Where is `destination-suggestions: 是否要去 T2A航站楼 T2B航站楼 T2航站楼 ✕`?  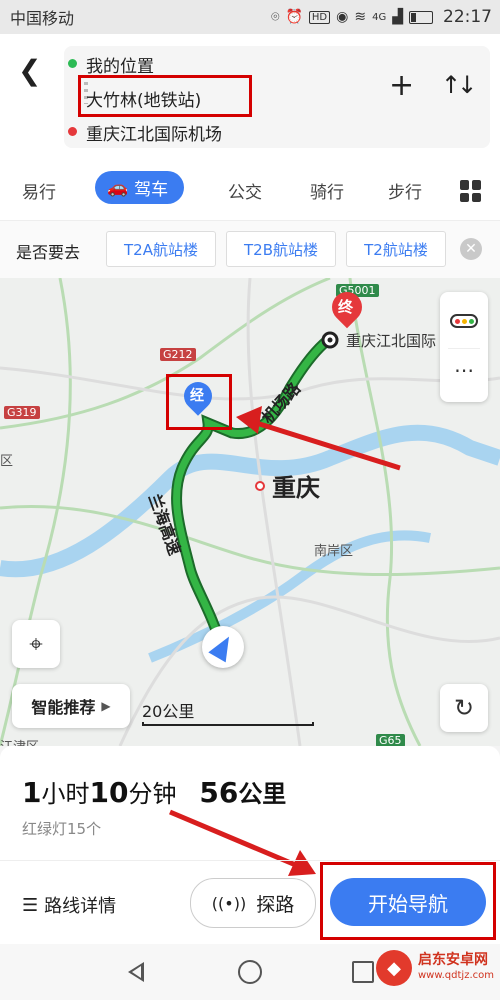 destination-suggestions: 是否要去 T2A航站楼 T2B航站楼 T2航站楼 ✕ is located at coordinates (250, 249).